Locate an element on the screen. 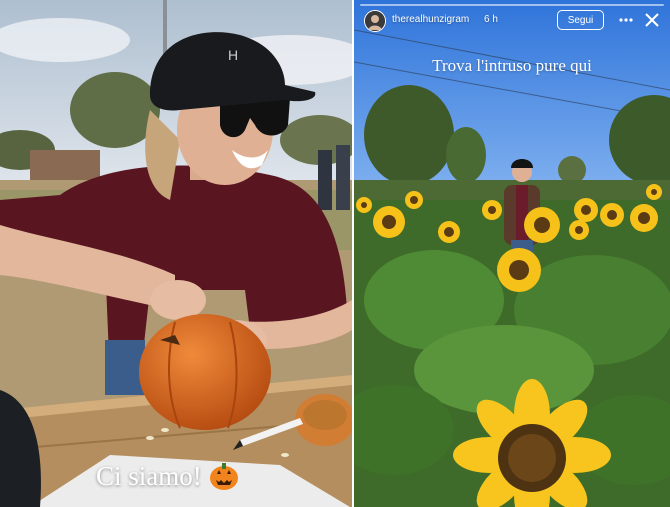  avatar is located at coordinates (375, 21).